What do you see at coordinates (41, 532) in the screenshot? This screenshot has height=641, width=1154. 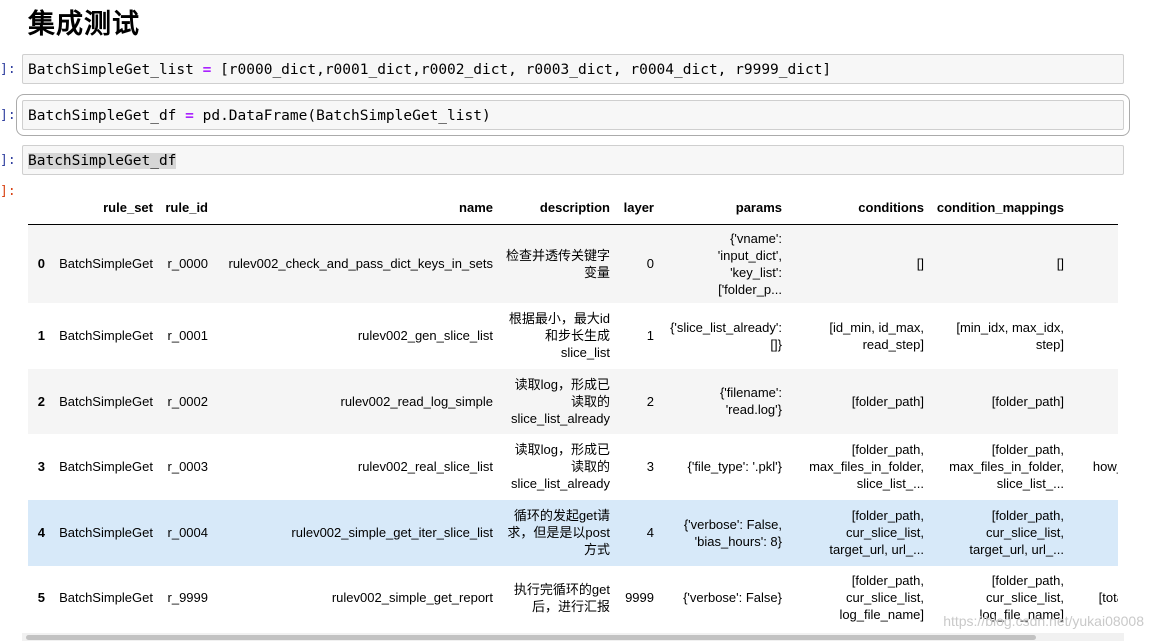 I see `row-index: 4` at bounding box center [41, 532].